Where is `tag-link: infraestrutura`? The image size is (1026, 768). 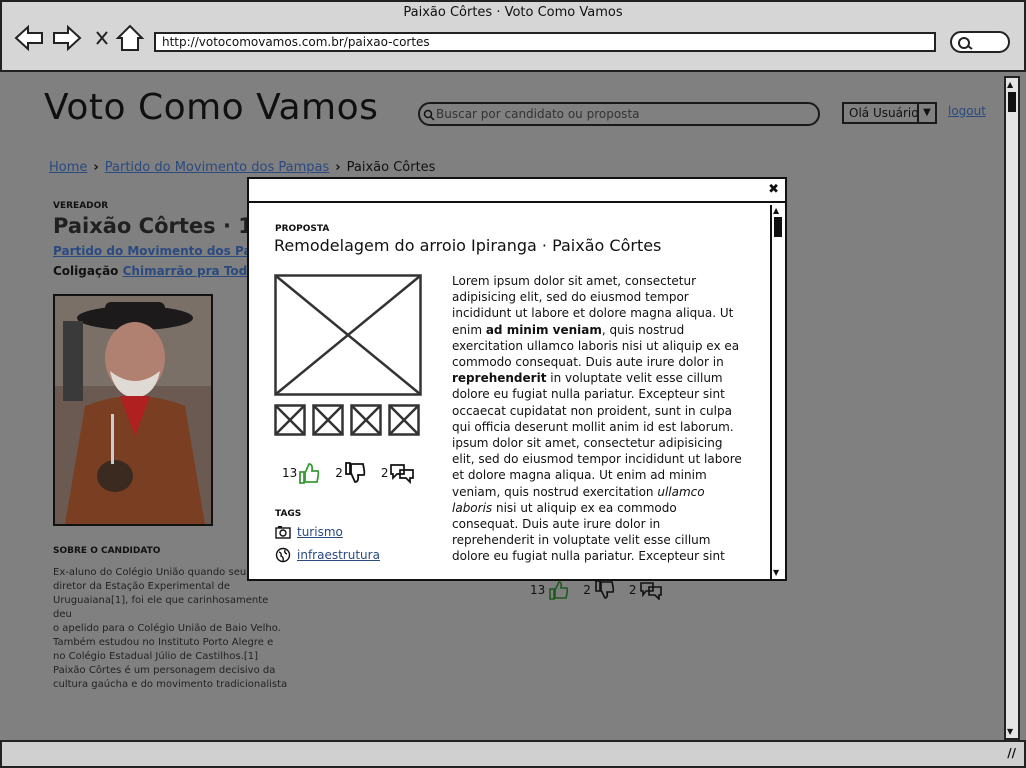 tag-link: infraestrutura is located at coordinates (338, 555).